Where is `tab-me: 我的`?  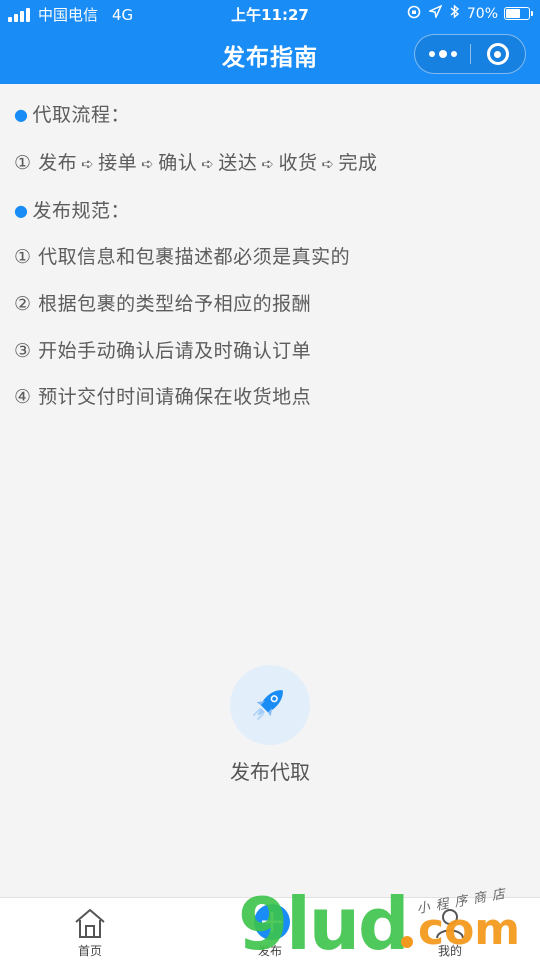
tab-me: 我的 is located at coordinates (450, 929).